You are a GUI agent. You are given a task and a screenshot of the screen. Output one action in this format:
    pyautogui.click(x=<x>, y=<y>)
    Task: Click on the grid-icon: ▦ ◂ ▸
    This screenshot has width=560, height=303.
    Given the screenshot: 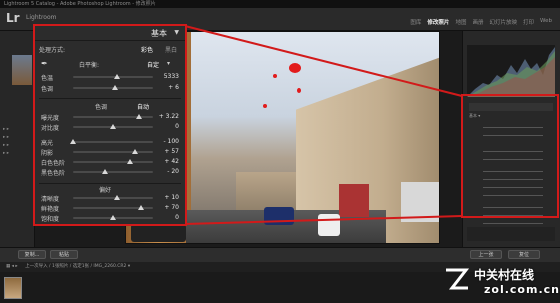 What is the action you would take?
    pyautogui.click(x=12, y=266)
    